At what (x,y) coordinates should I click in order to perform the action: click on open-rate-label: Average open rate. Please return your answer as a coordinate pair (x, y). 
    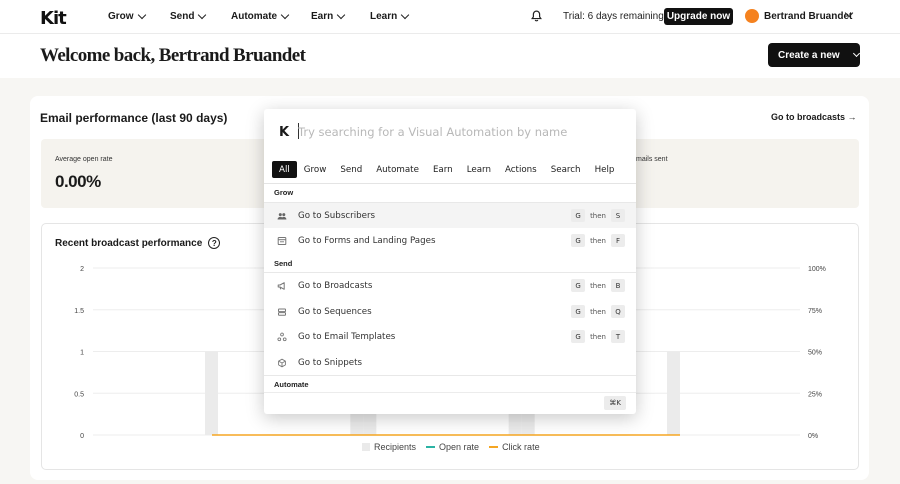
    Looking at the image, I should click on (84, 159).